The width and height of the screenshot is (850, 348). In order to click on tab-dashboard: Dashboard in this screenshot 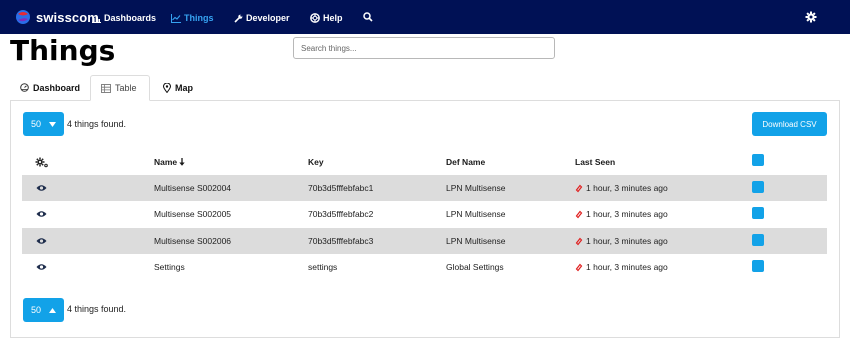, I will do `click(50, 87)`.